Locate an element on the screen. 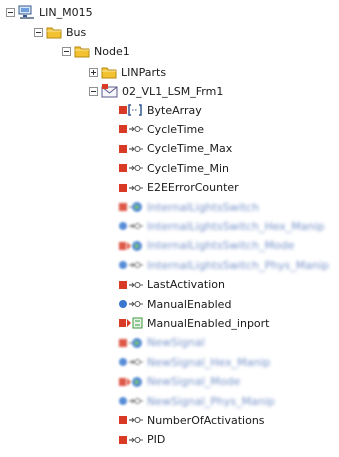 The image size is (339, 457). tree-node-bus: Bus is located at coordinates (60, 32).